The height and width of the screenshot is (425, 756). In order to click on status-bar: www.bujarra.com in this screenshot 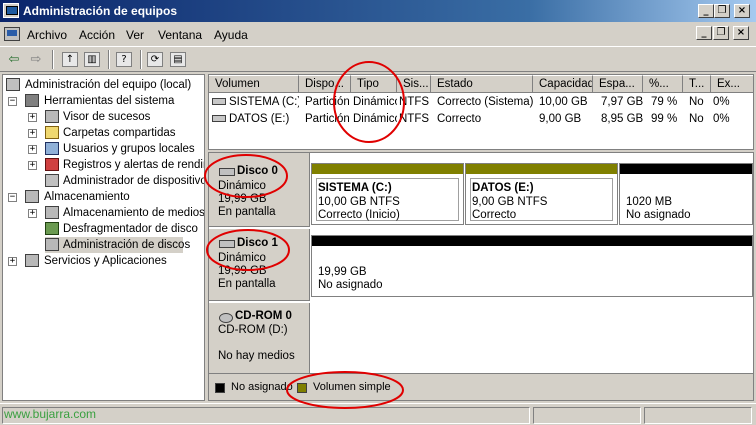, I will do `click(378, 414)`.